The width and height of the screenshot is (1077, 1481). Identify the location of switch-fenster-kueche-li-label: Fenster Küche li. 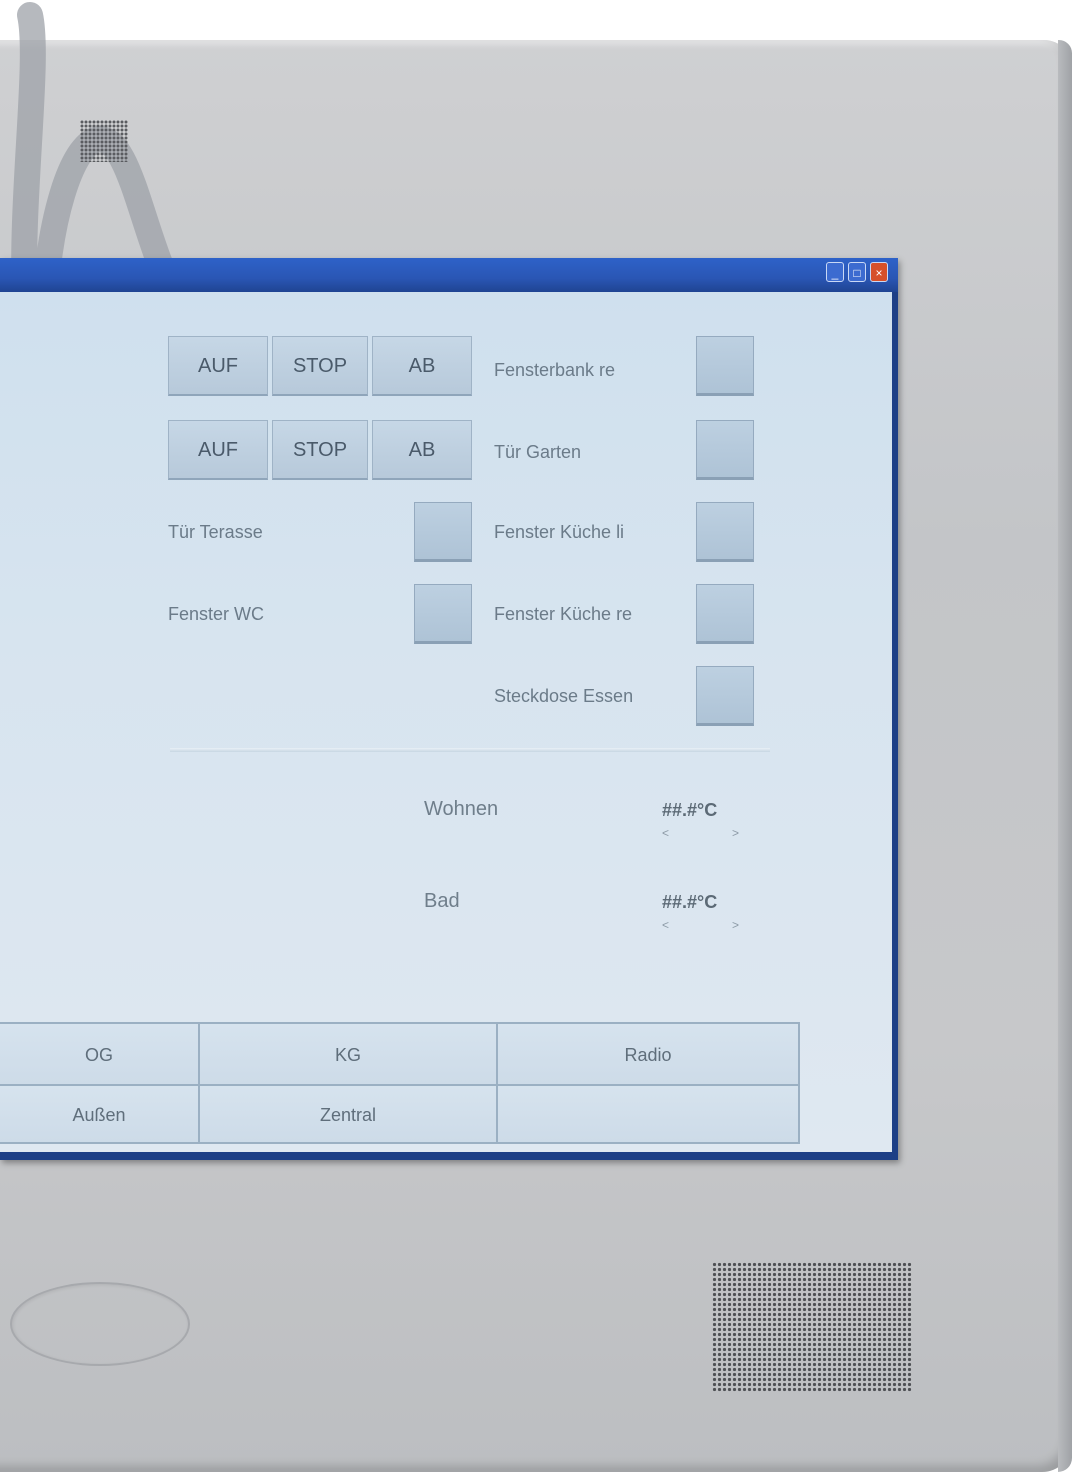
(559, 532).